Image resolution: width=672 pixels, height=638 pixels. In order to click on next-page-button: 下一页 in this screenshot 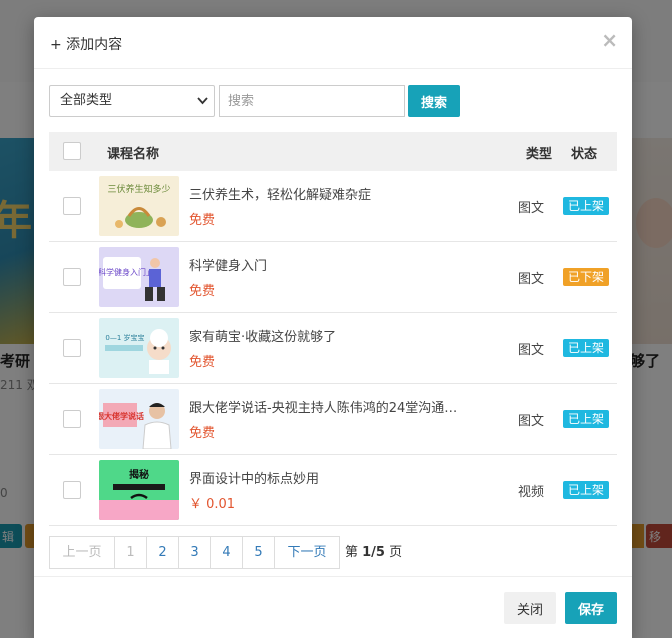, I will do `click(307, 552)`.